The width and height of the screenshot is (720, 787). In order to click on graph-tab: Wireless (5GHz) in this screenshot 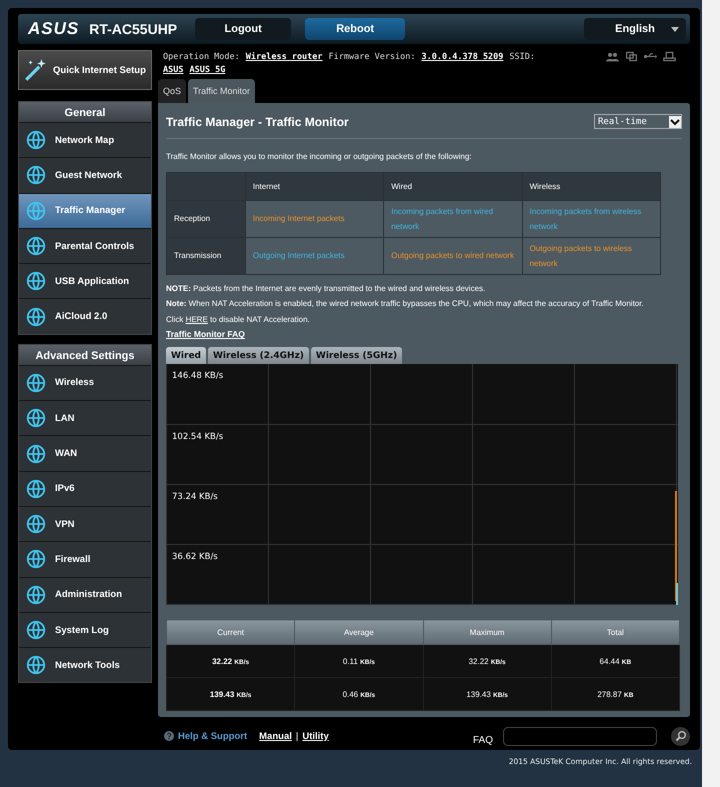, I will do `click(356, 355)`.